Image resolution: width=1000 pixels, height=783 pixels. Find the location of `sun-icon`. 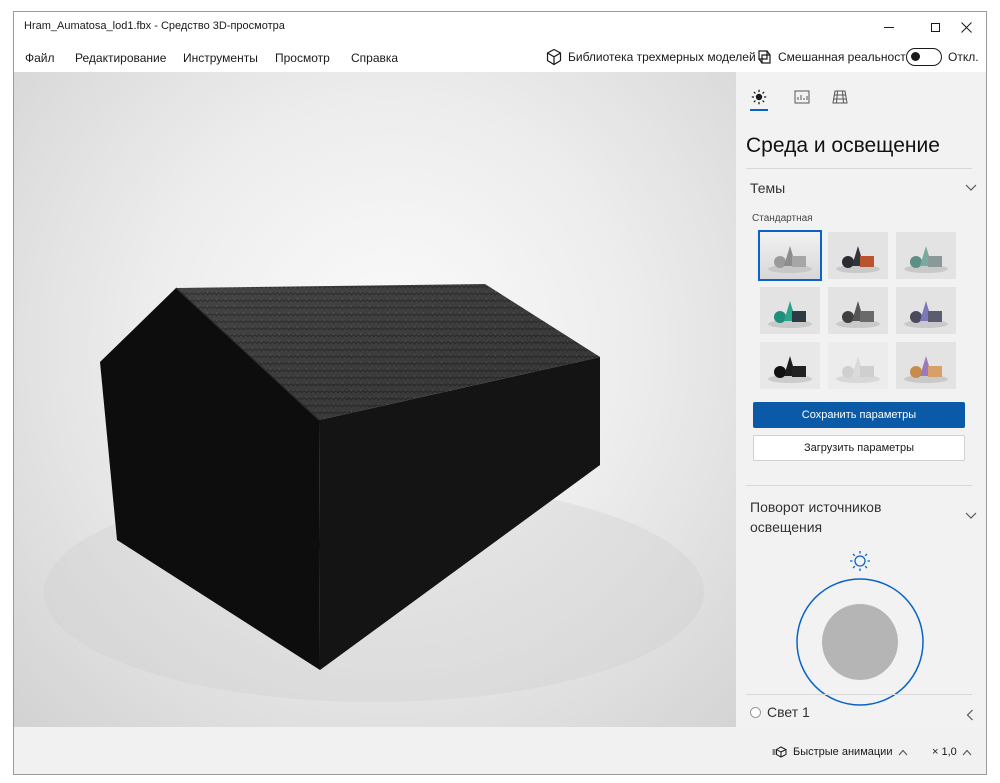

sun-icon is located at coordinates (759, 97).